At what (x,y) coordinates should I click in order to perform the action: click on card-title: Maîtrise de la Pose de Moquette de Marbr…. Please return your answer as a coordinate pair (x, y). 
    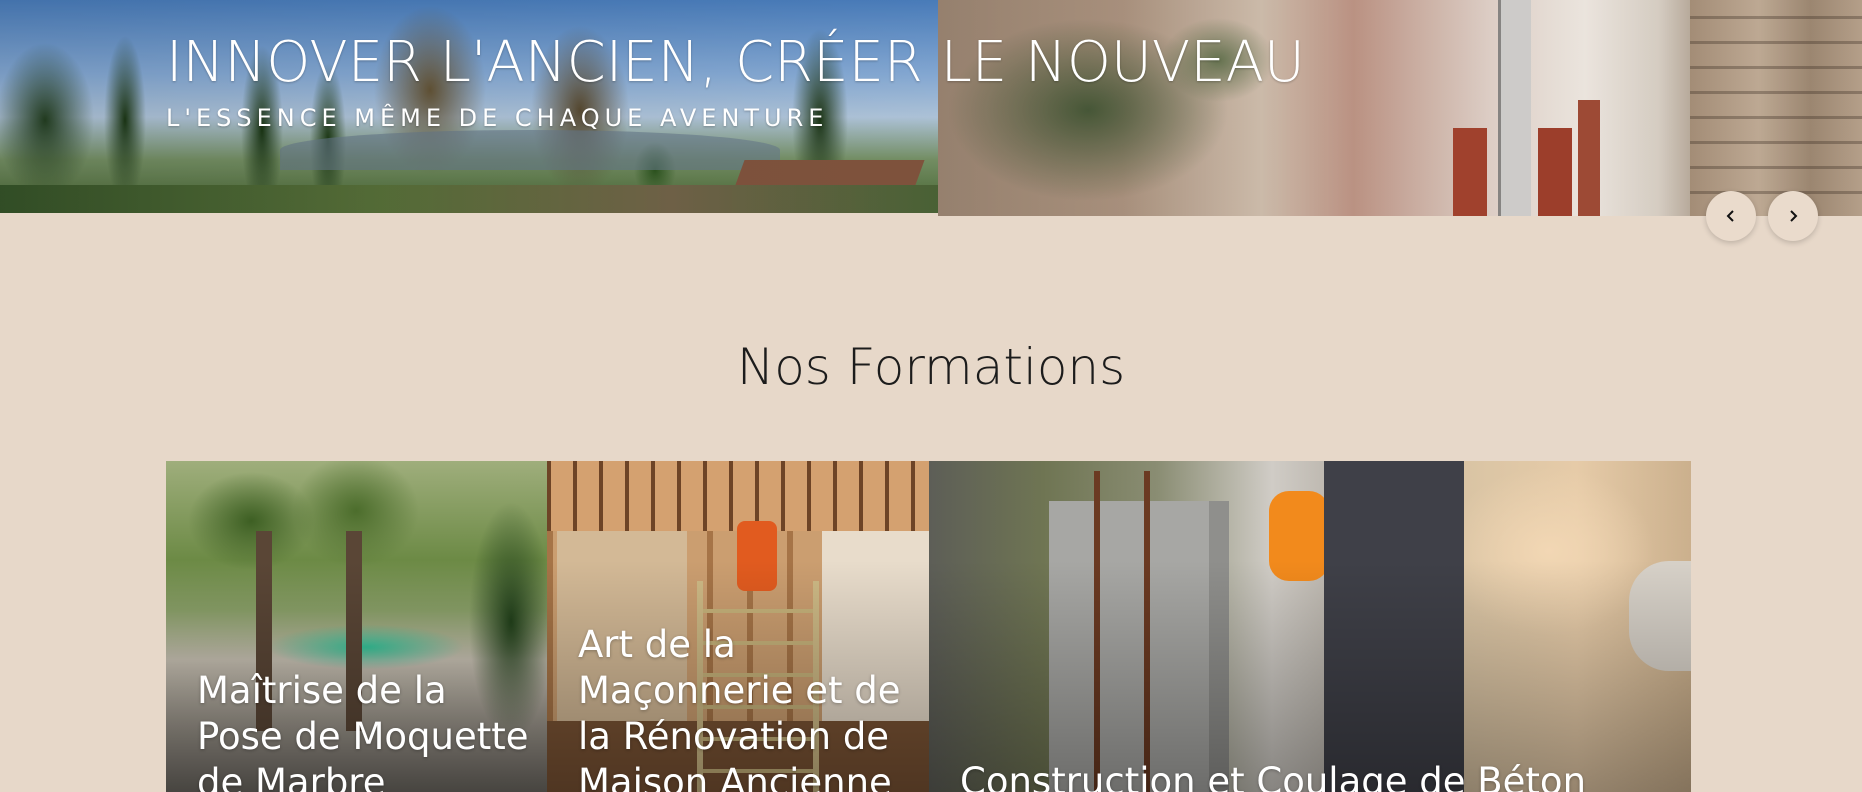
    Looking at the image, I should click on (363, 730).